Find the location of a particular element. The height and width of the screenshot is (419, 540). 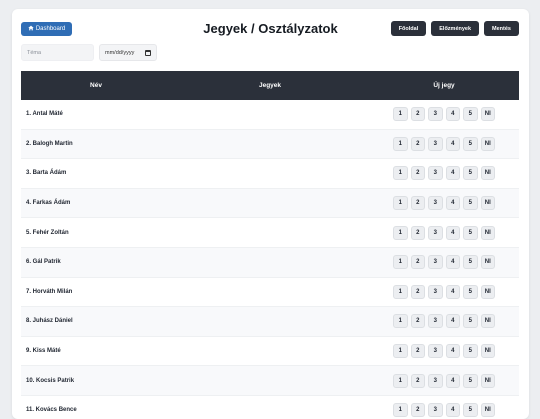

table-row: 10. Kocsis Patrik 1 2 3 4 5 NI is located at coordinates (270, 381).